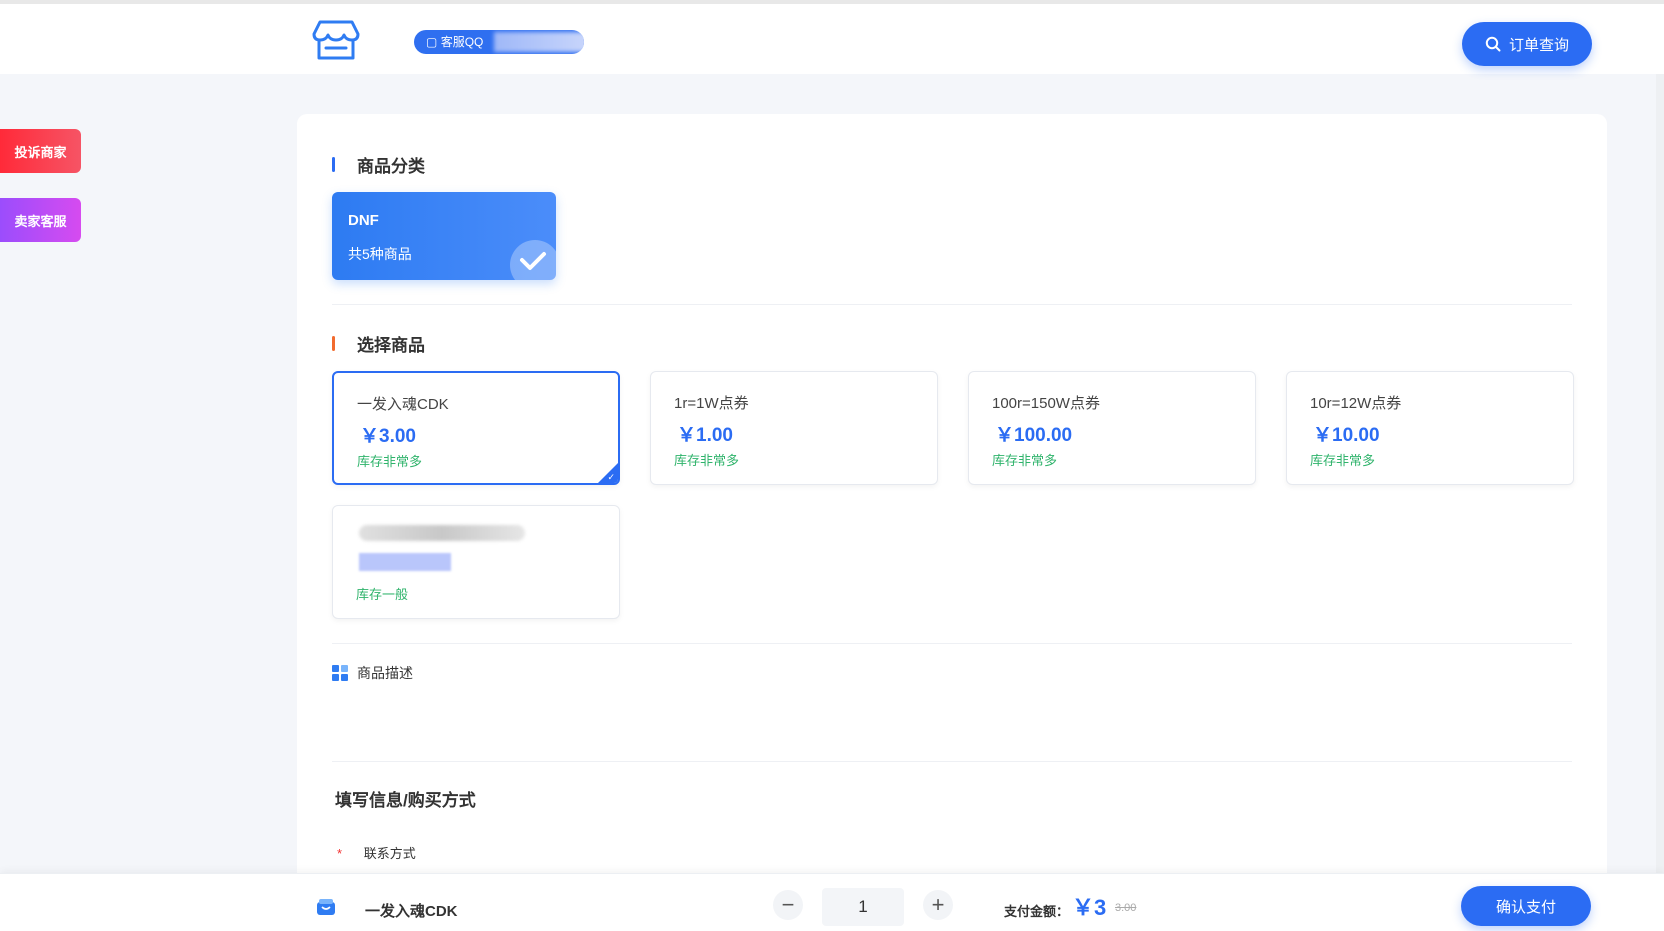 This screenshot has width=1664, height=931. I want to click on category-count: 共5种商品, so click(380, 254).